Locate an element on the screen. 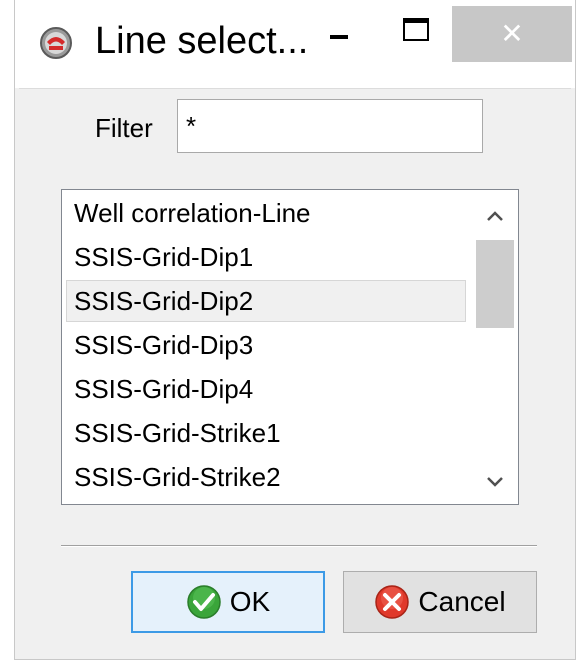 The width and height of the screenshot is (578, 662). check-circle-icon is located at coordinates (204, 602).